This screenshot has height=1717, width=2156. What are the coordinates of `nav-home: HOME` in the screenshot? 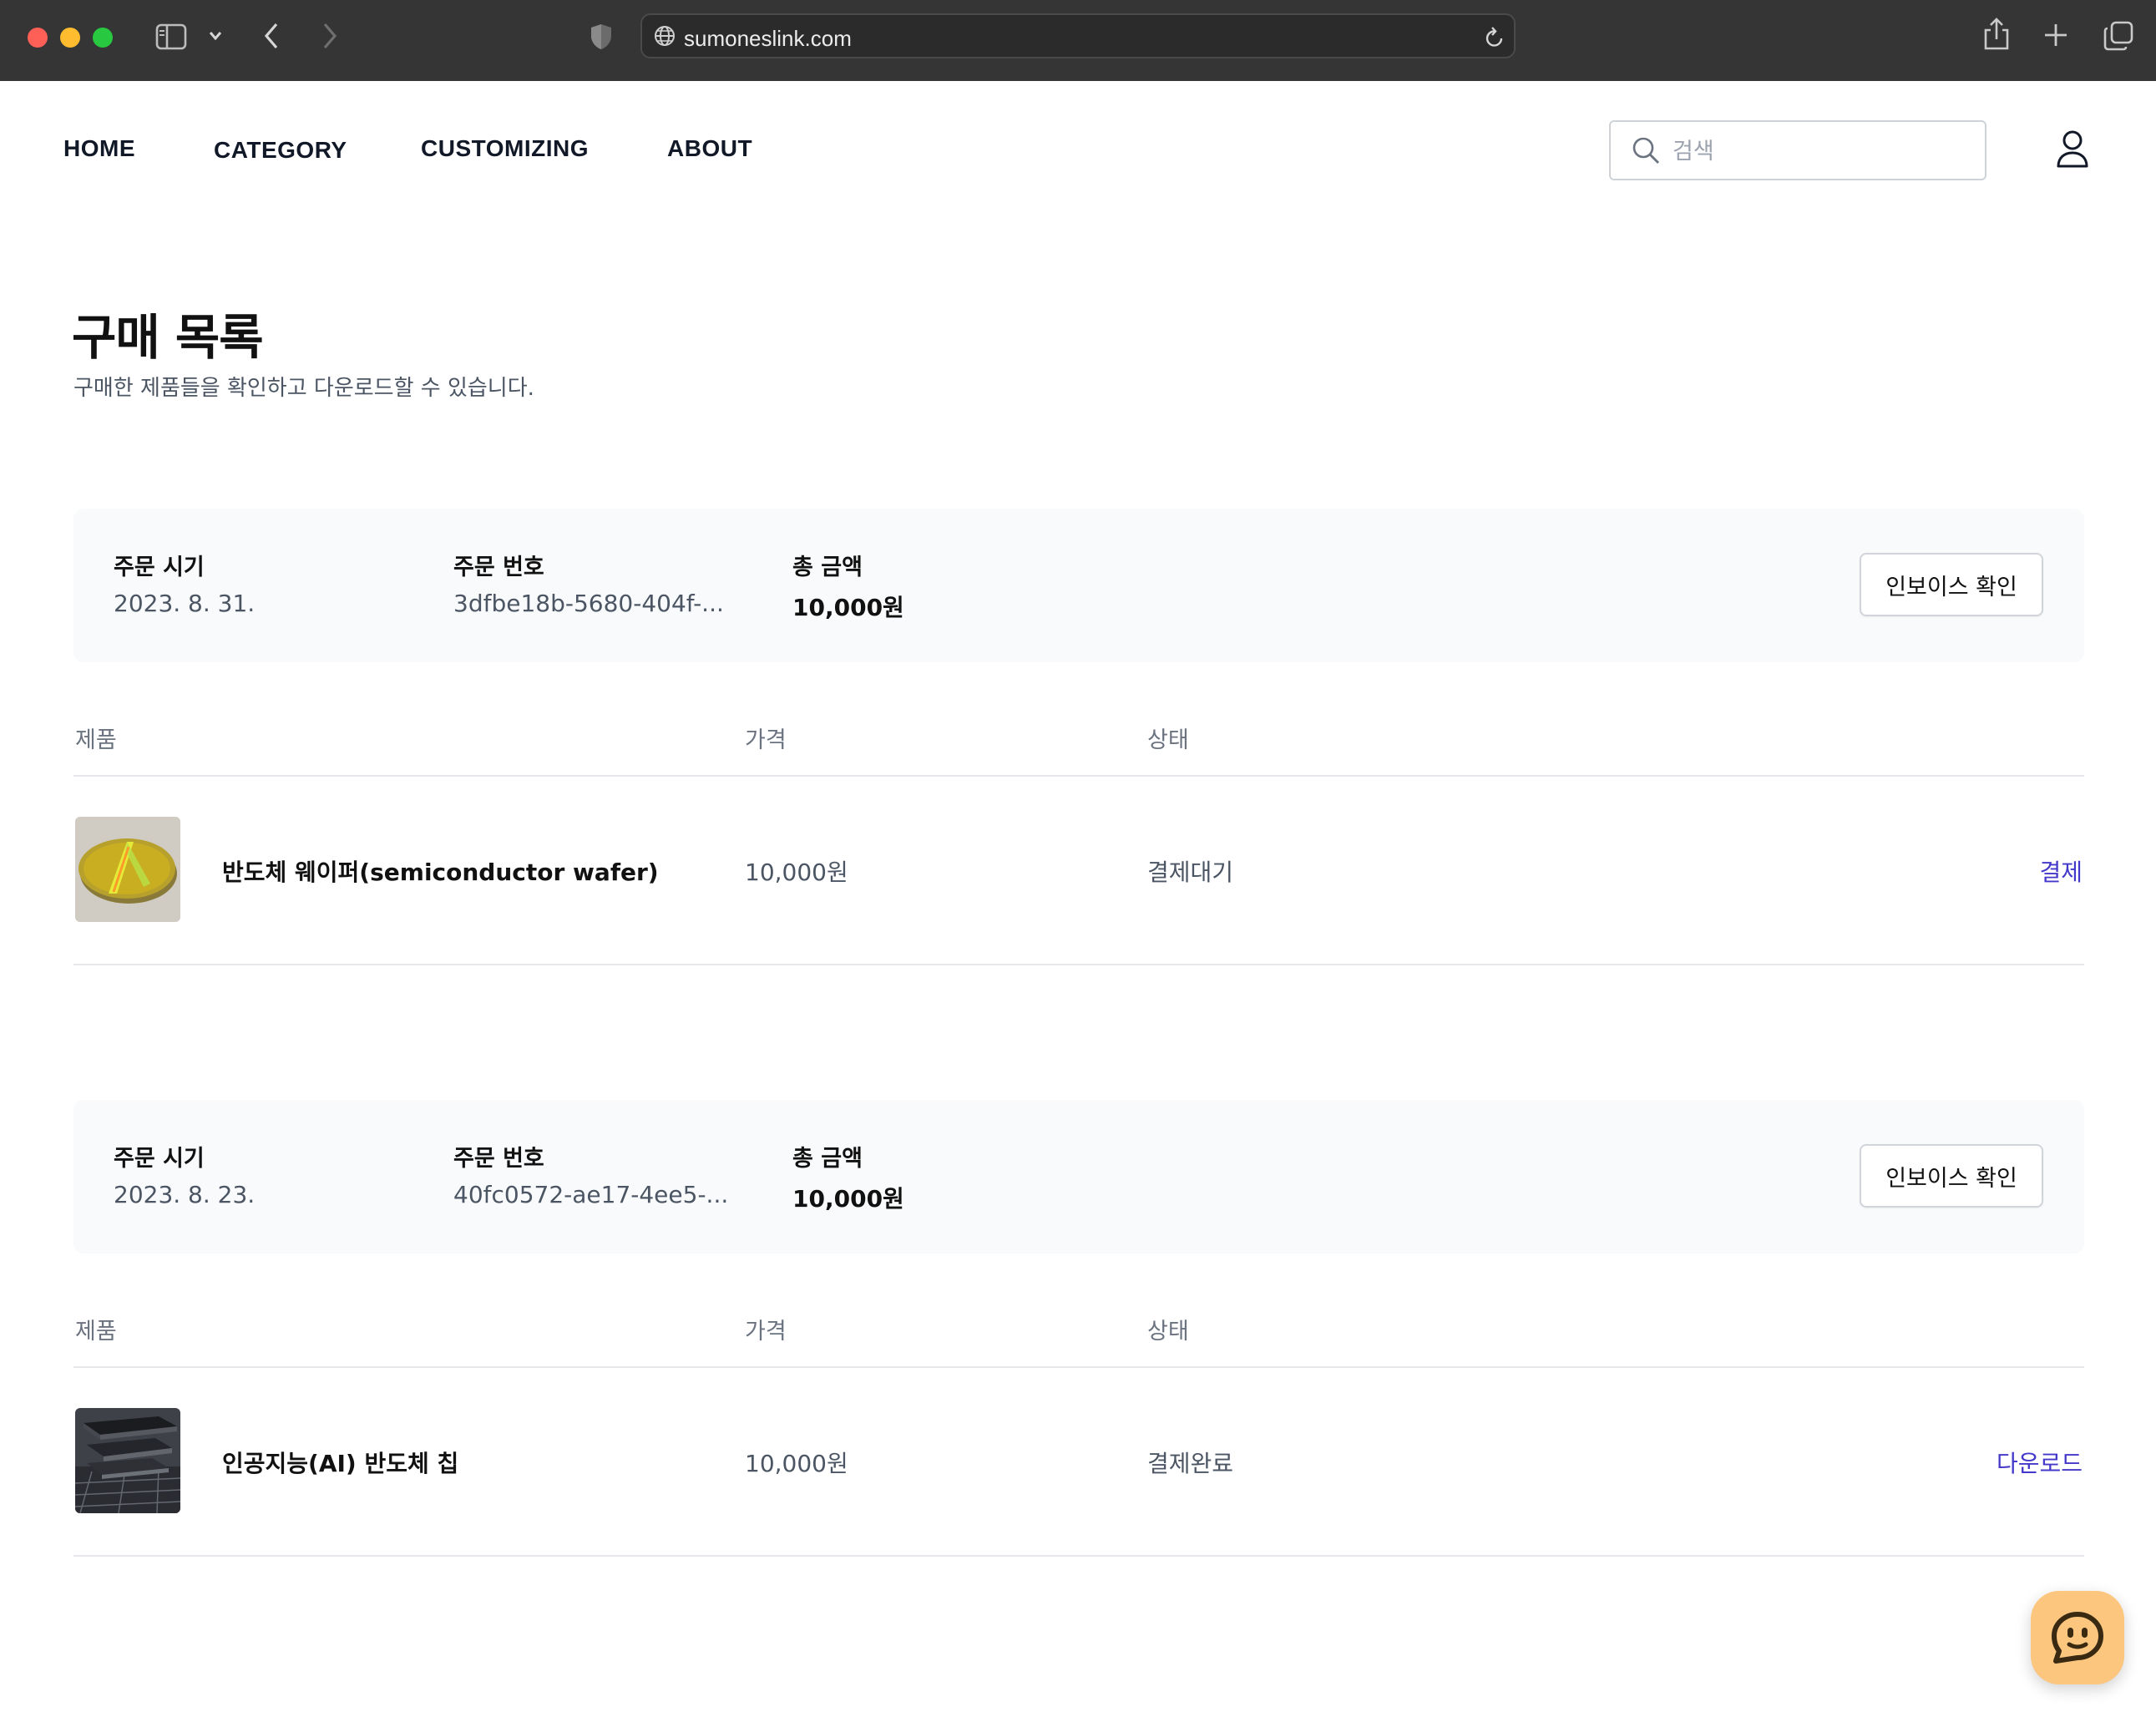 It's located at (99, 148).